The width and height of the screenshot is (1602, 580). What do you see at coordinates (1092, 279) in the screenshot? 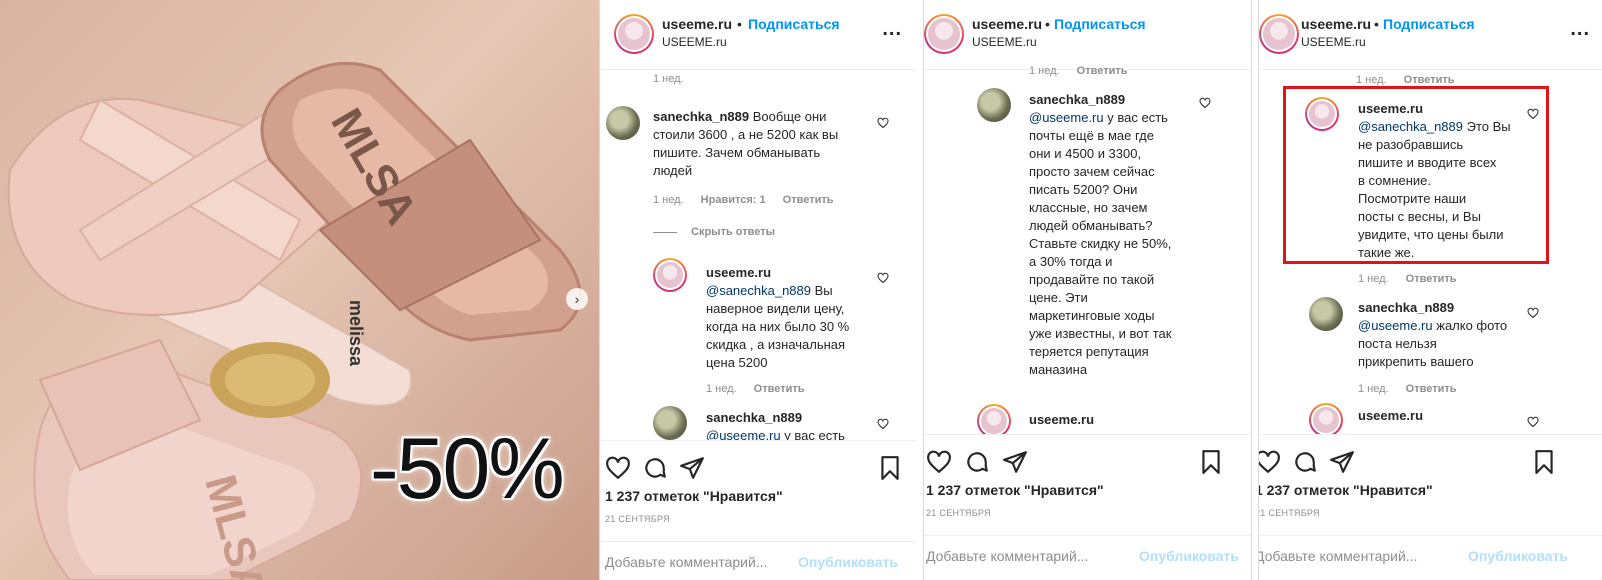
I see `comment-line: продавайте по такой` at bounding box center [1092, 279].